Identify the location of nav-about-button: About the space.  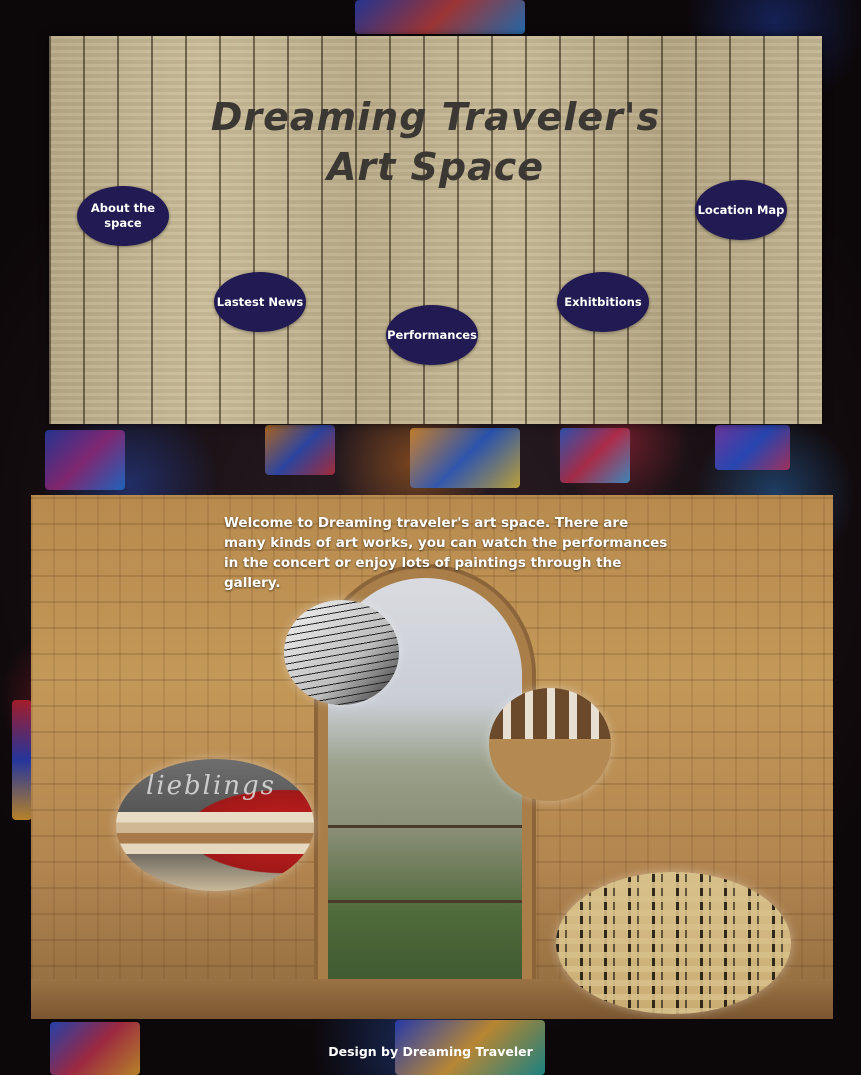
(123, 216).